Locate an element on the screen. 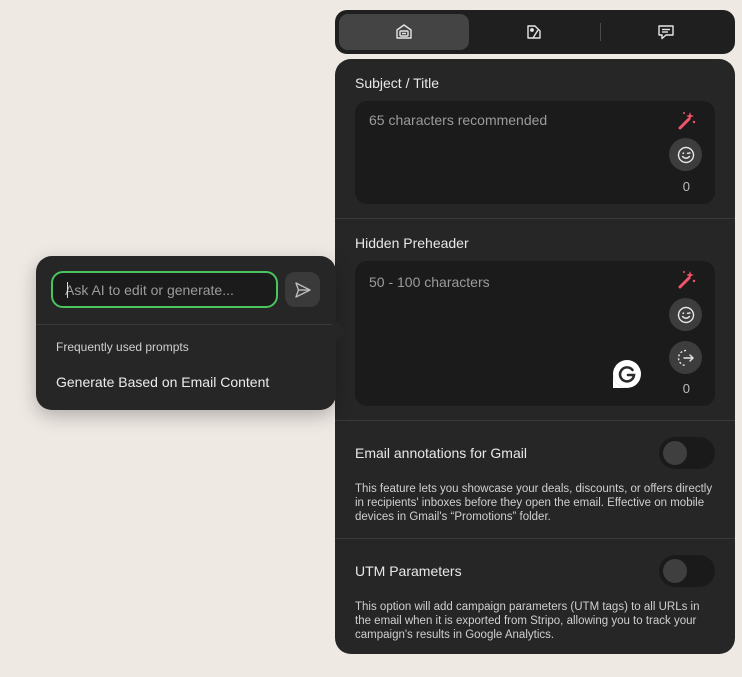 This screenshot has width=742, height=677. prompt-item-generate-from-content: Generate Based on Email Content is located at coordinates (162, 382).